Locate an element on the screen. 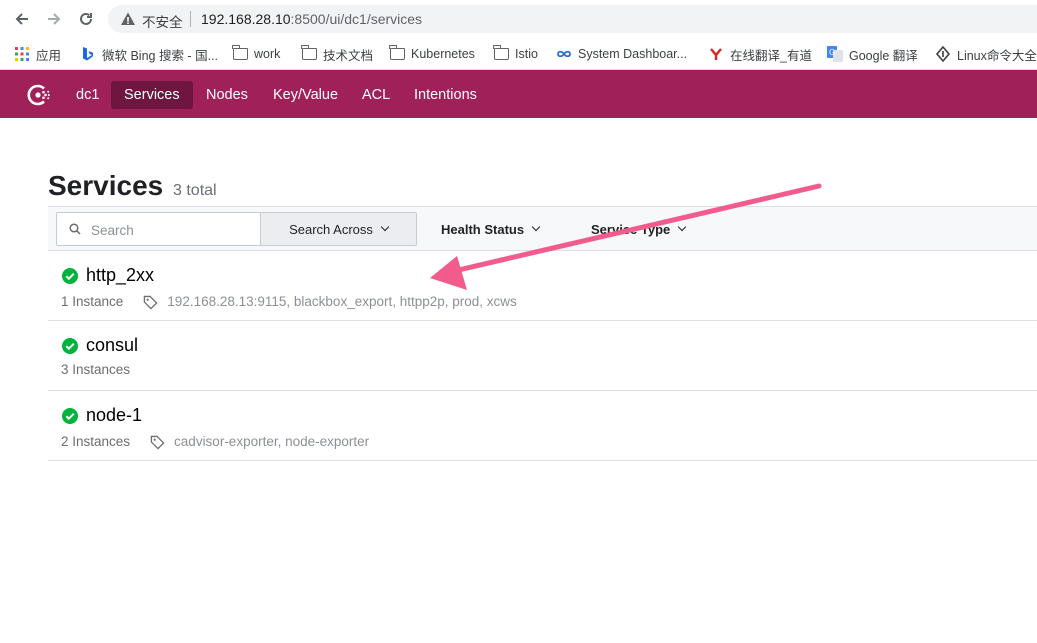 The image size is (1037, 643). health-status-dropdown: Health Status is located at coordinates (491, 229).